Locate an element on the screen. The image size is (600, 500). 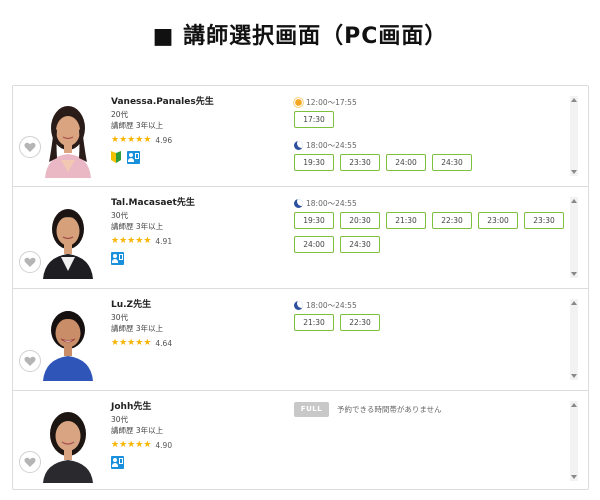
sun-icon is located at coordinates (298, 102).